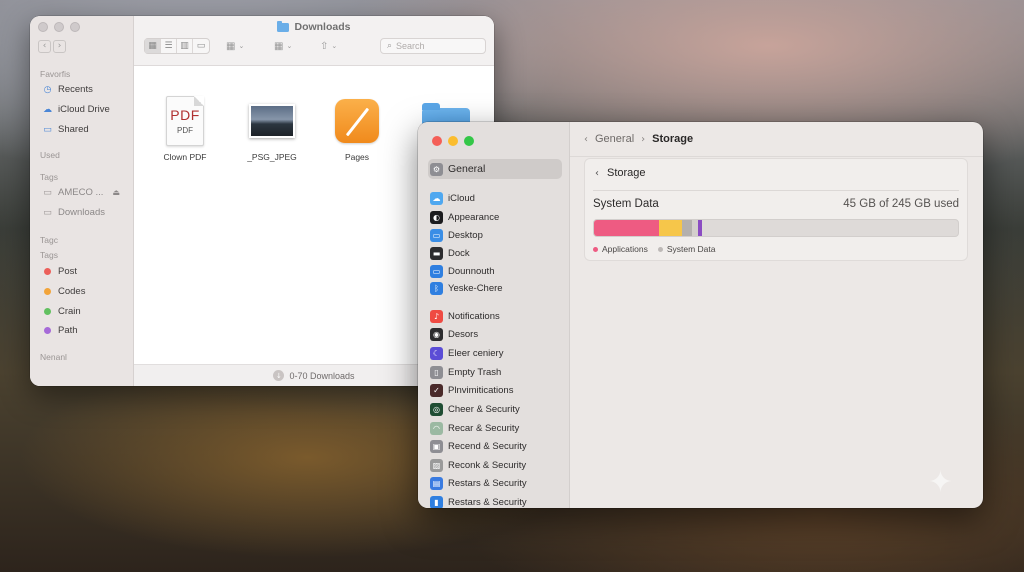 This screenshot has height=572, width=1024. I want to click on sidebar-item-plnvimitications: ✓ Plnvimitications, so click(495, 390).